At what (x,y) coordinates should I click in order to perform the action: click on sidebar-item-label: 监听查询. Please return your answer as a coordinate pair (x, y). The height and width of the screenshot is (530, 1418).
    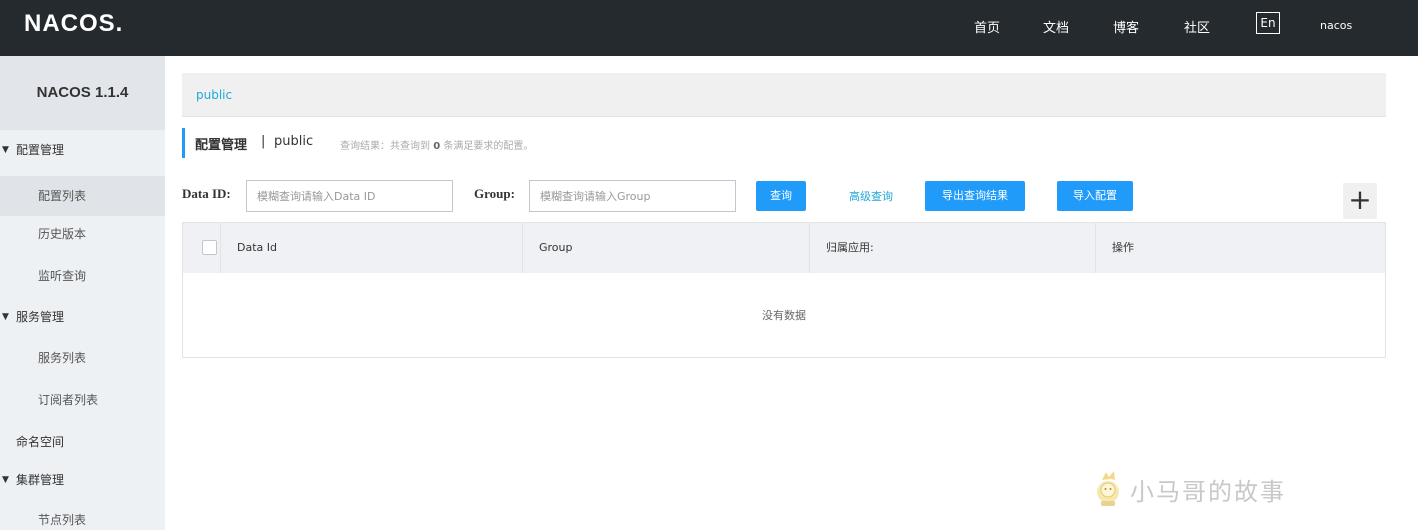
    Looking at the image, I should click on (62, 276).